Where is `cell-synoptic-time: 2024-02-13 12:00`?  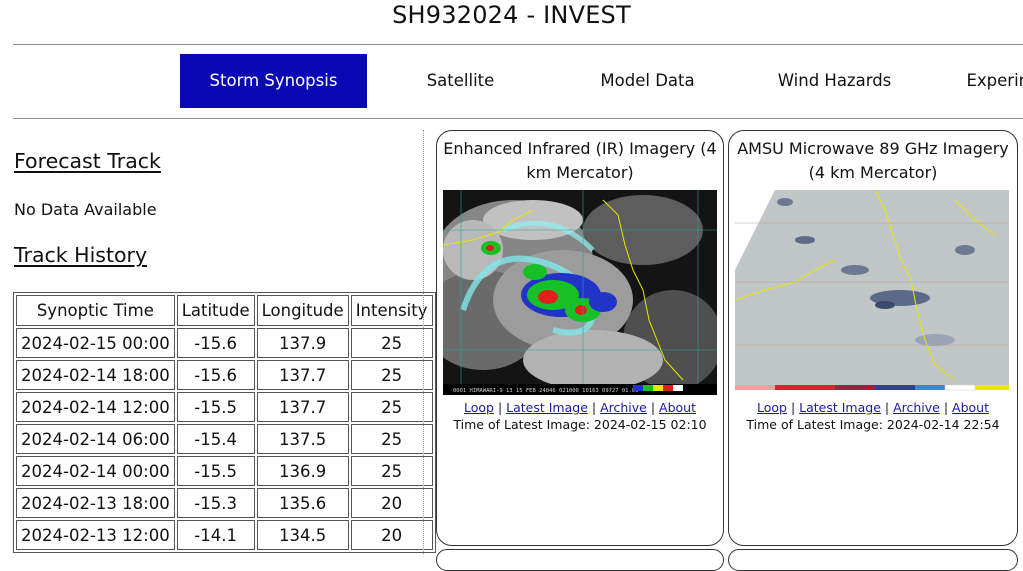 cell-synoptic-time: 2024-02-13 12:00 is located at coordinates (95, 535).